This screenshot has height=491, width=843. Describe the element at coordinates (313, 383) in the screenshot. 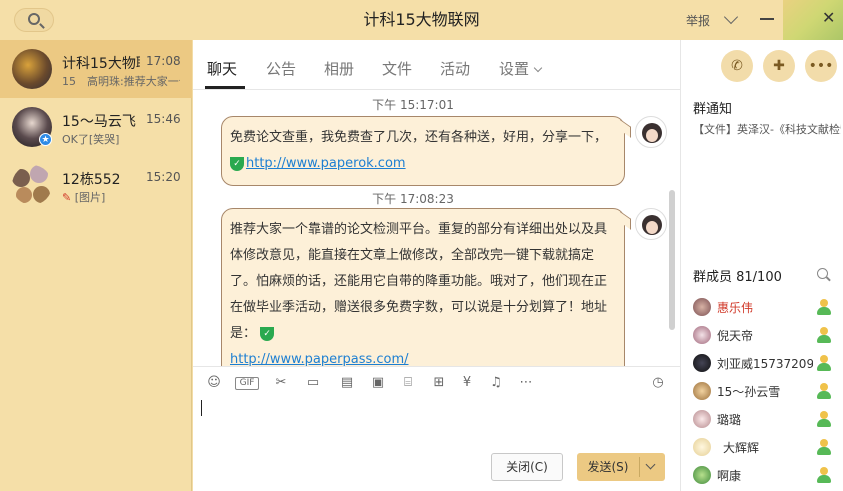

I see `folder-icon: ▭` at that location.